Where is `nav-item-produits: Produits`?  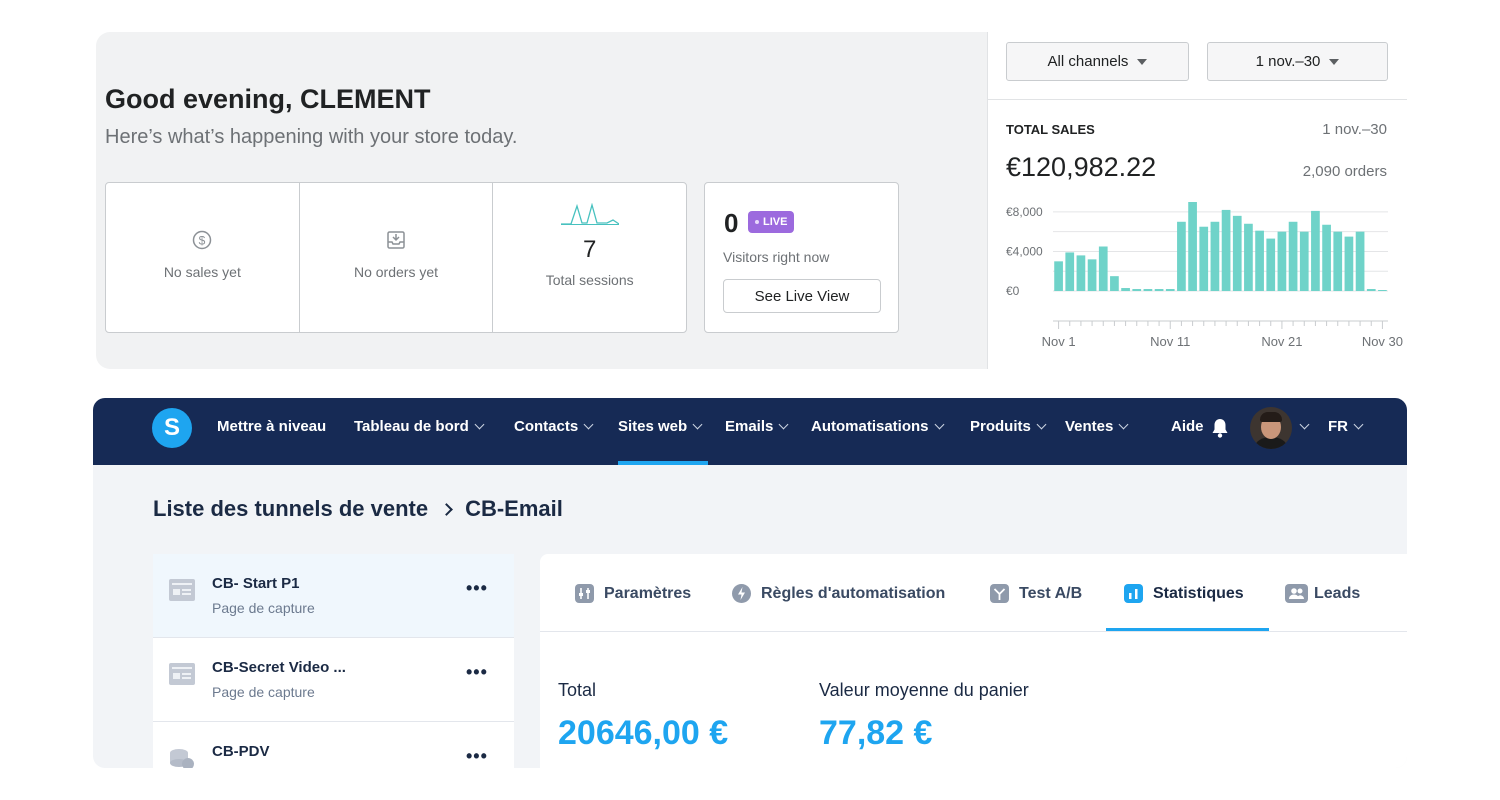
nav-item-produits: Produits is located at coordinates (1008, 426).